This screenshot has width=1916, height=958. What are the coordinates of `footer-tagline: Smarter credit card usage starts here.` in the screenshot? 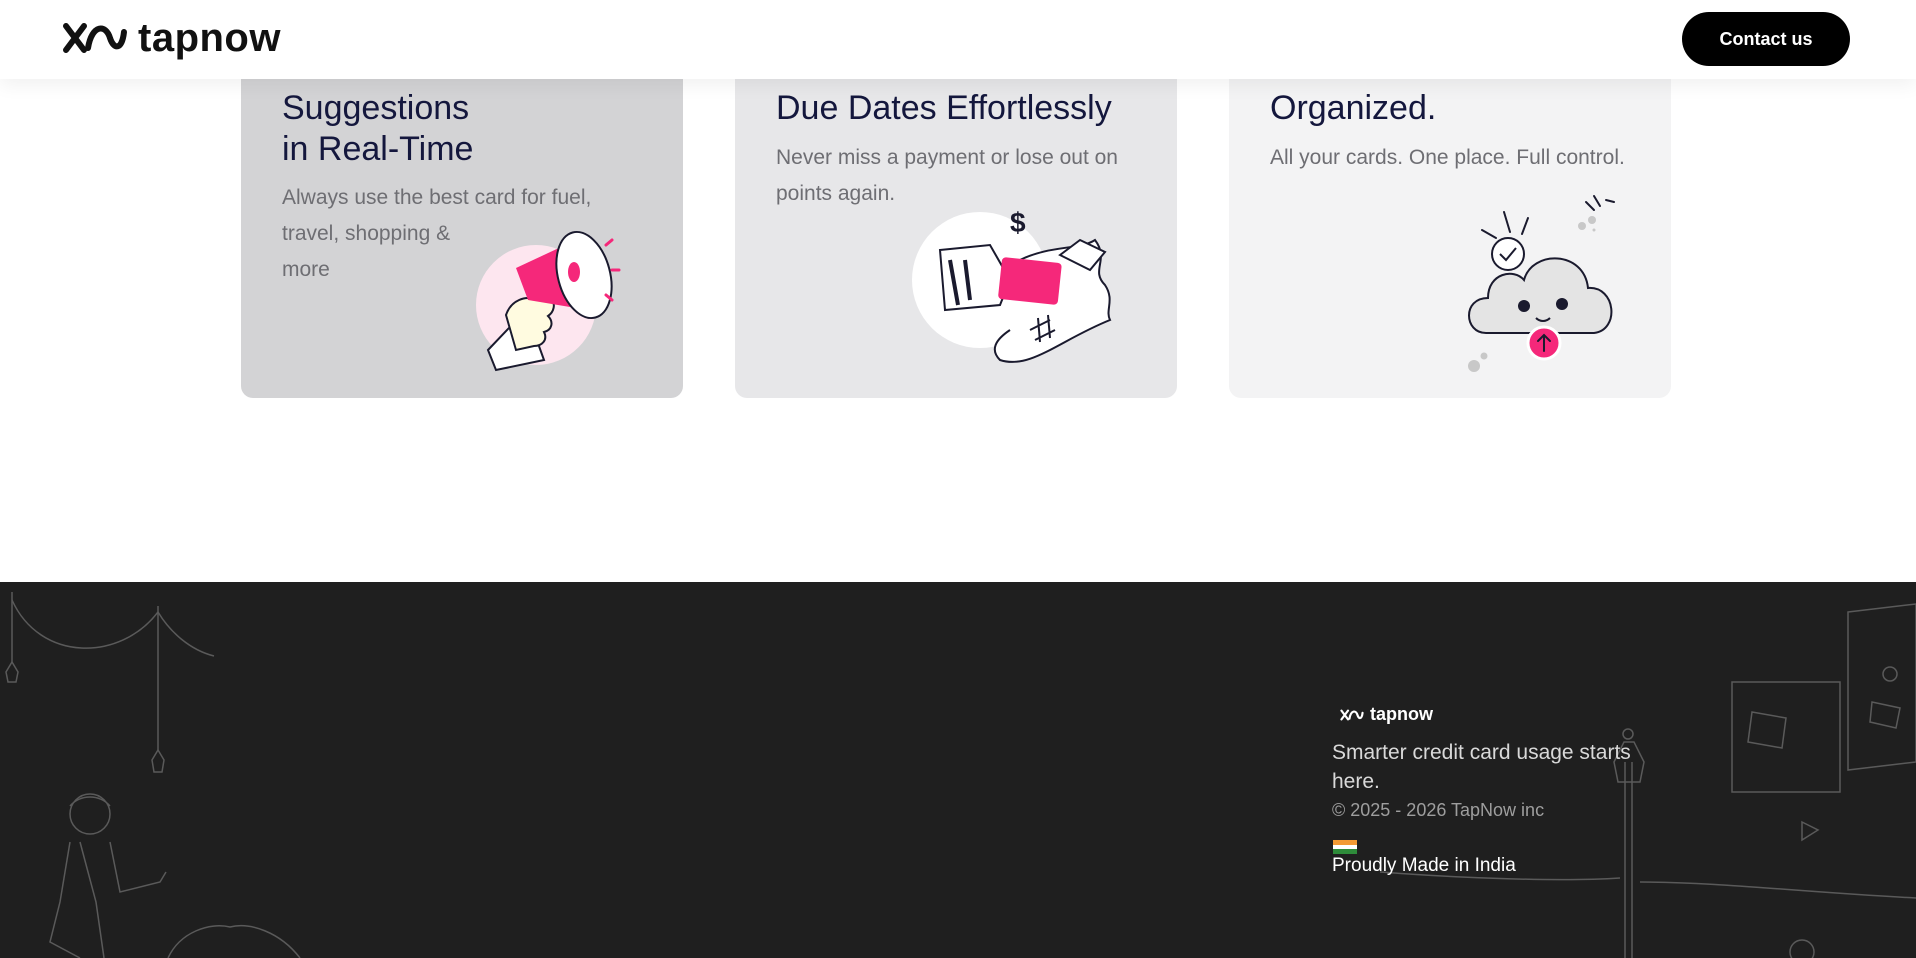 It's located at (1481, 767).